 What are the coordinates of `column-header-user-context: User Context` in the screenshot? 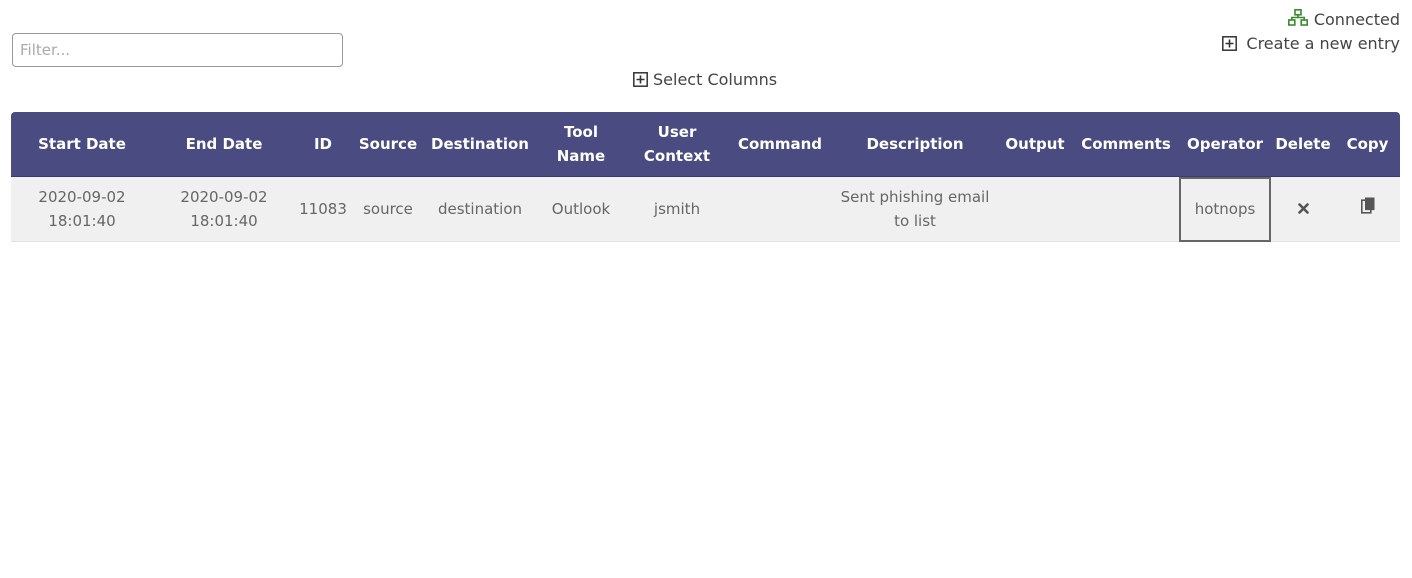 It's located at (677, 144).